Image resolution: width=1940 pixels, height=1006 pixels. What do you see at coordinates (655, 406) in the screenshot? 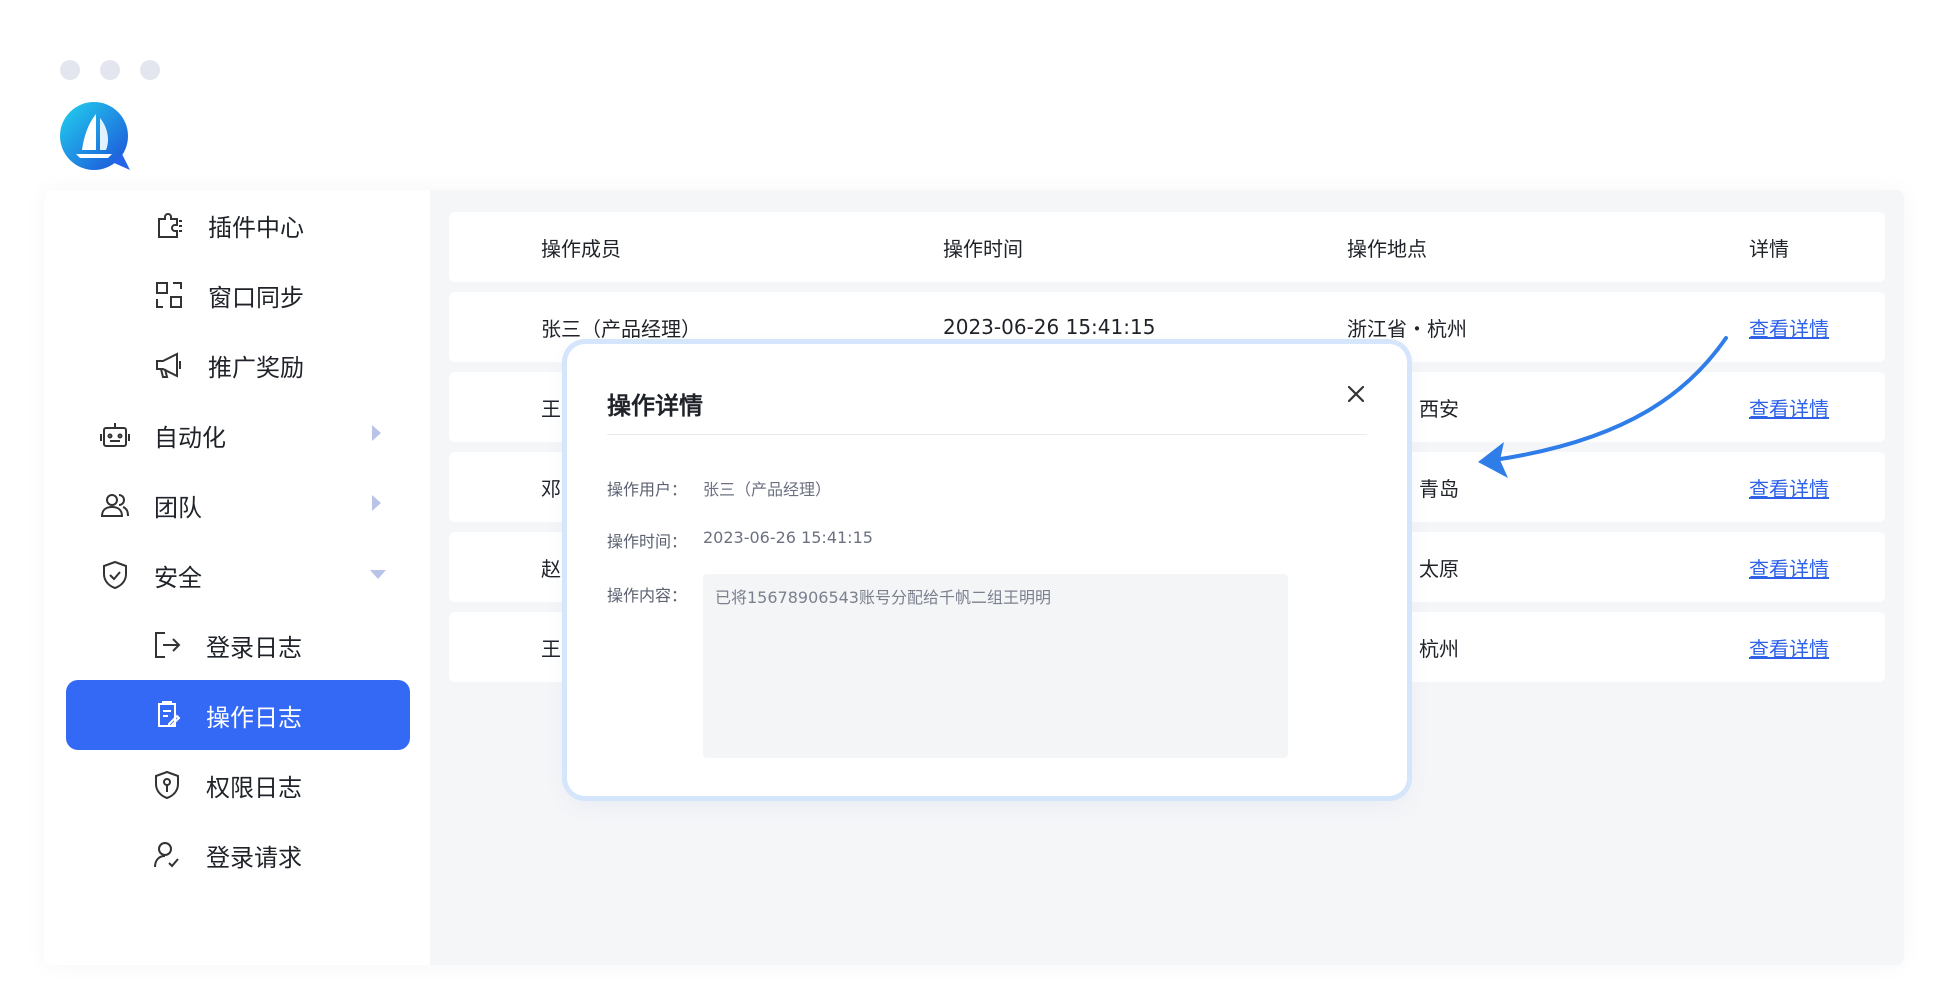
I see `dialog-title: 操作详情` at bounding box center [655, 406].